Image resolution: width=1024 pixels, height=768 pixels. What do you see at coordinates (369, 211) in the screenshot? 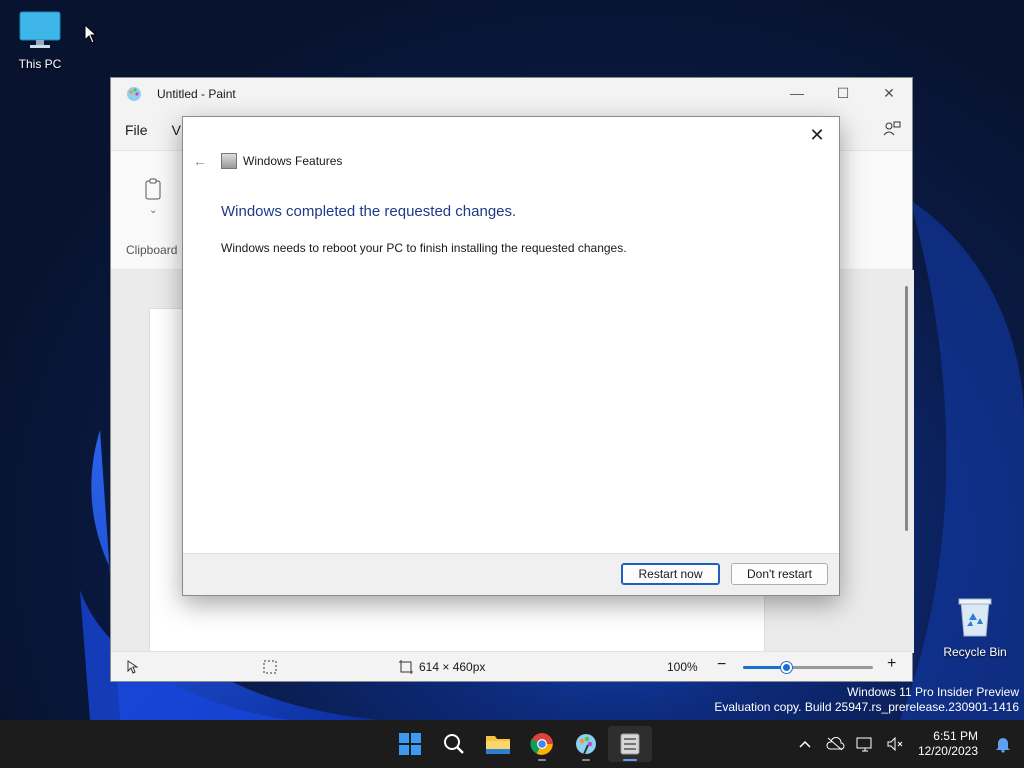
I see `dialog-heading: Windows completed the requested changes.` at bounding box center [369, 211].